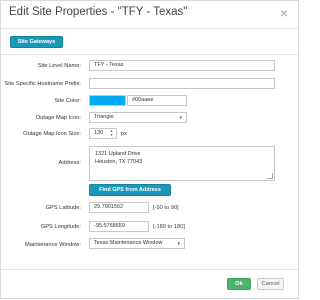 This screenshot has width=320, height=300. Describe the element at coordinates (69, 163) in the screenshot. I see `address-label: Address:` at that location.